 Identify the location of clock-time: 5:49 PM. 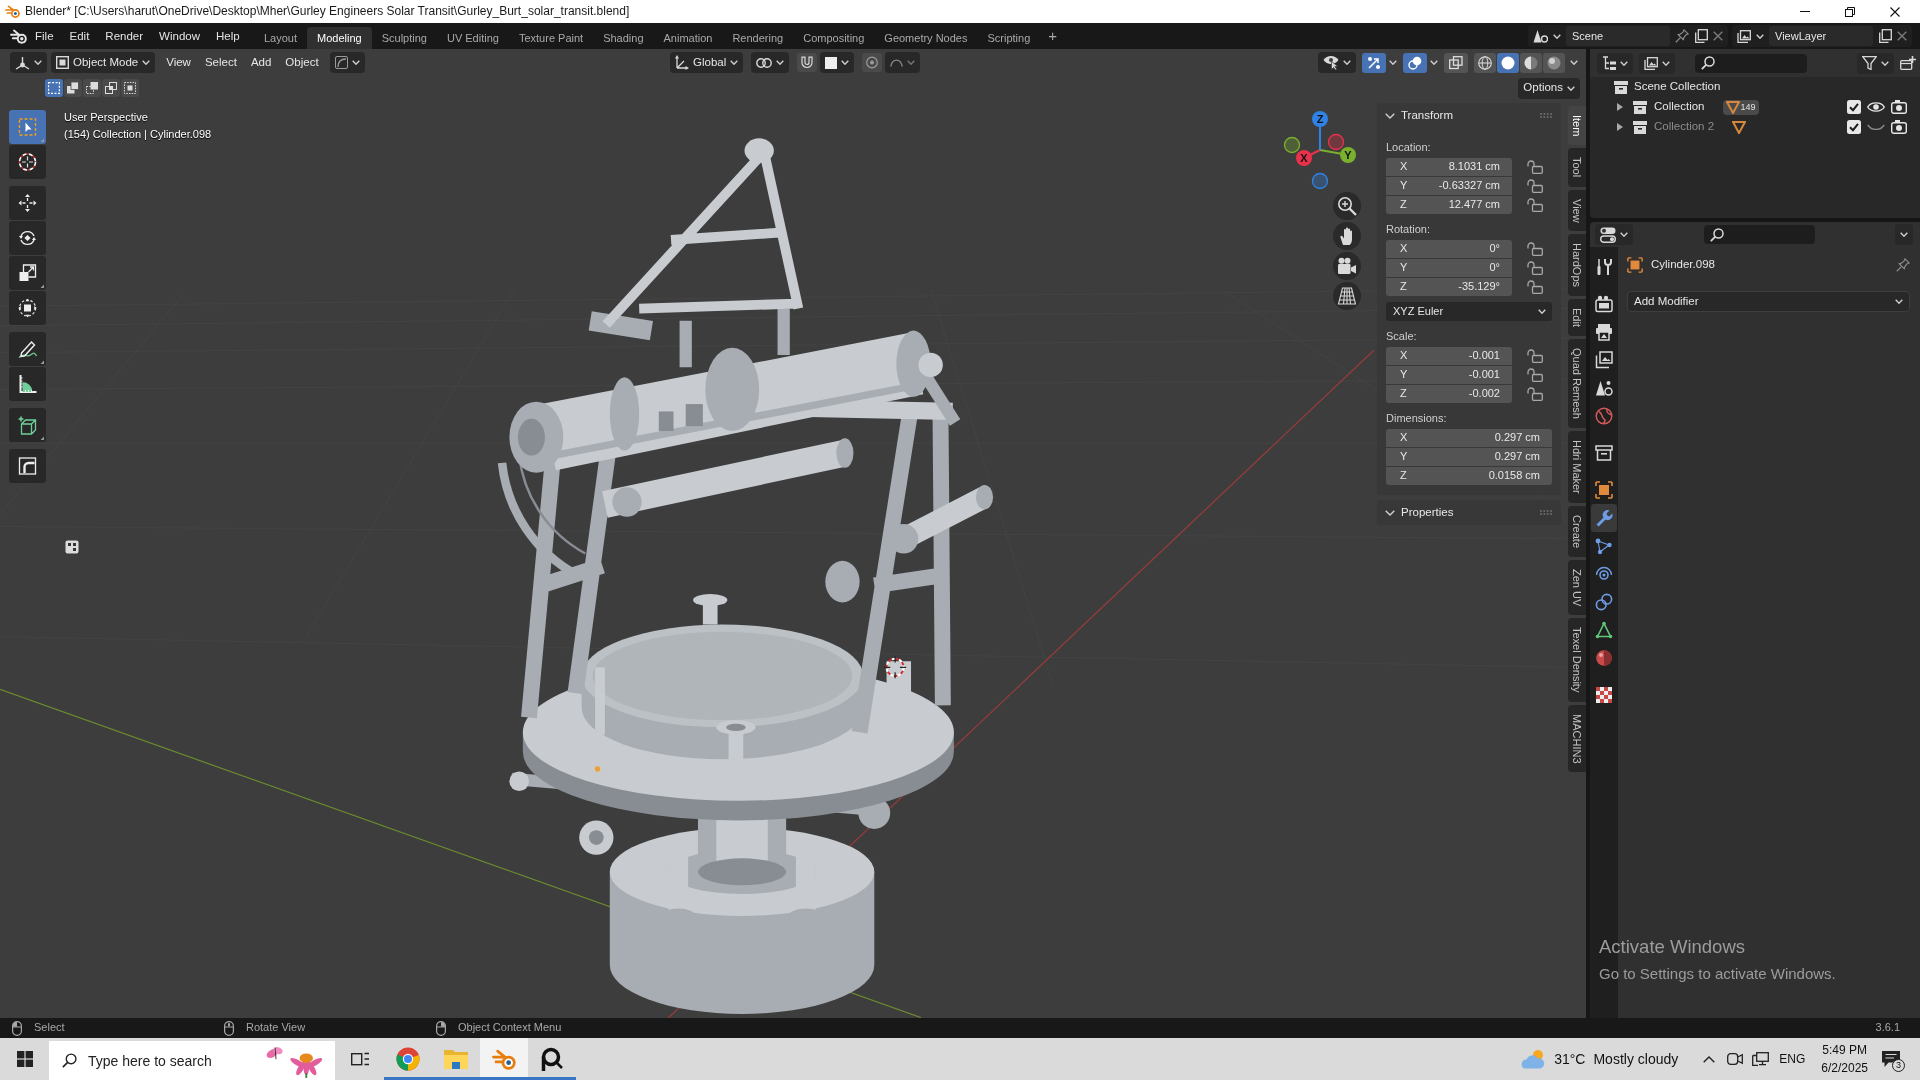
(1844, 1050).